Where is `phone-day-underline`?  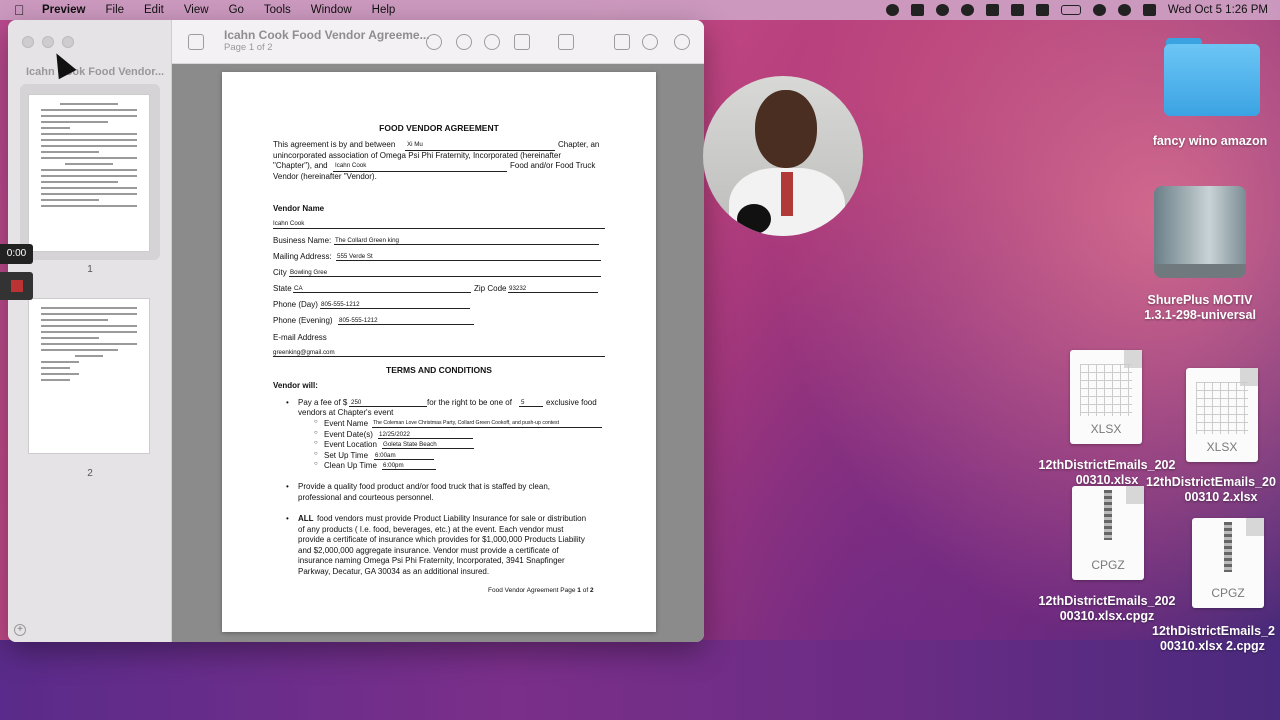
phone-day-underline is located at coordinates (395, 308).